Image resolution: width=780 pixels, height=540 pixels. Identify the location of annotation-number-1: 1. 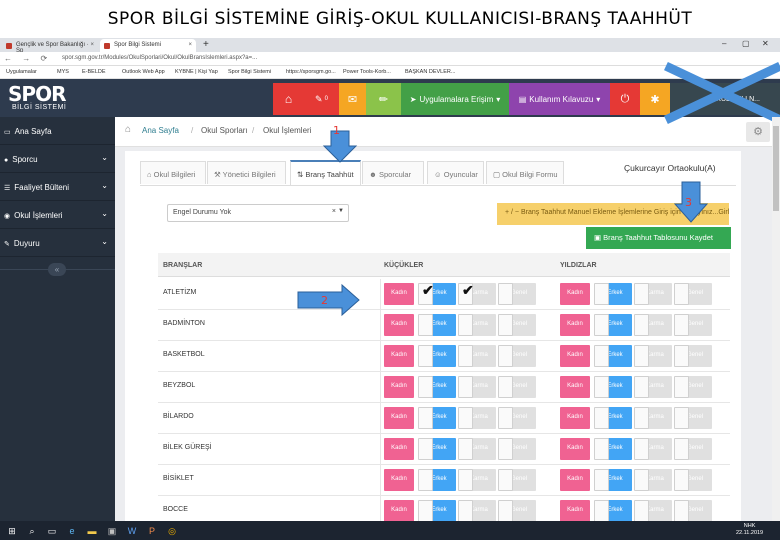
(336, 130).